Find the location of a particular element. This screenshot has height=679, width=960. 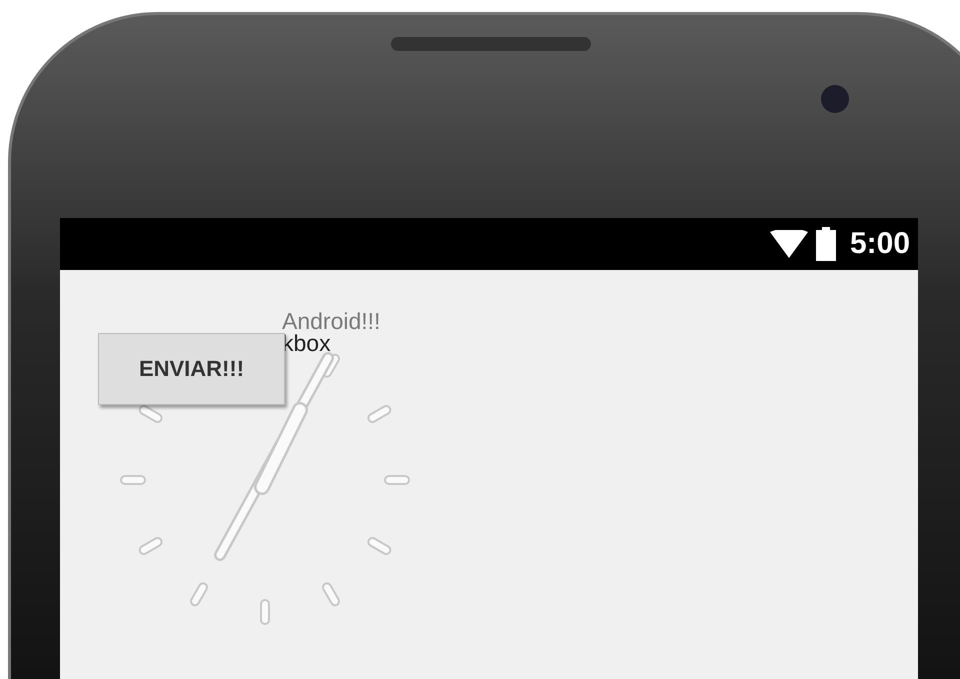

battery-icon is located at coordinates (826, 244).